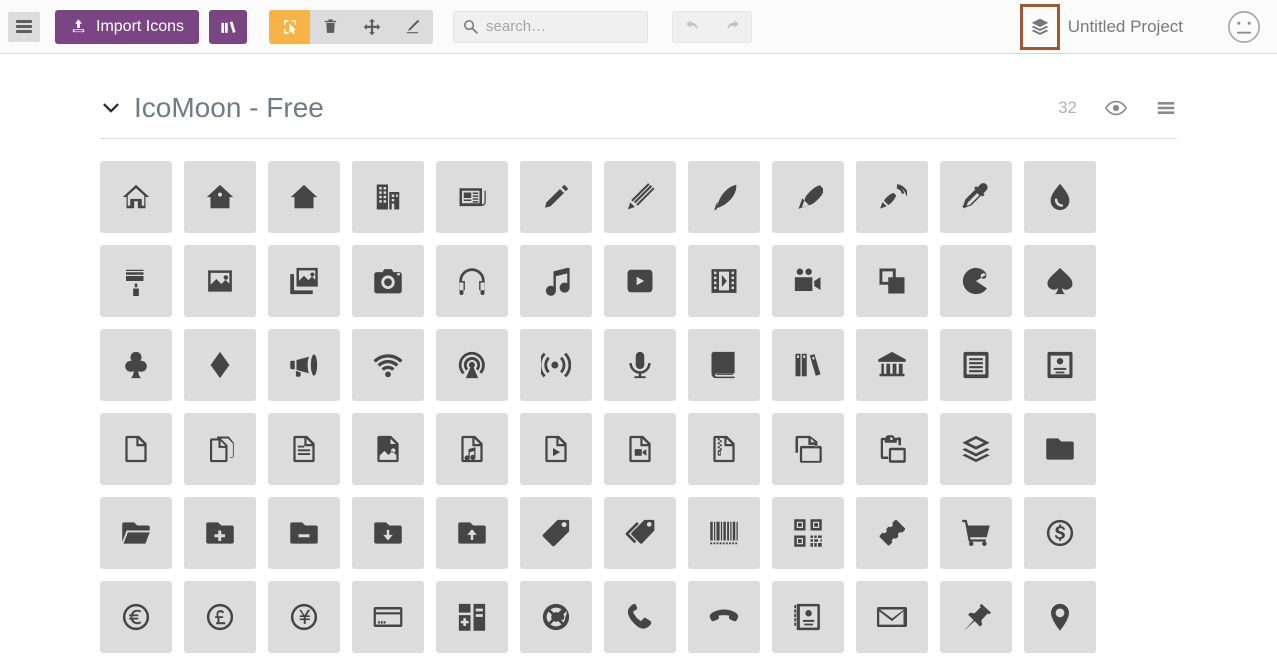 The width and height of the screenshot is (1277, 666). Describe the element at coordinates (1244, 27) in the screenshot. I see `account-face-button` at that location.